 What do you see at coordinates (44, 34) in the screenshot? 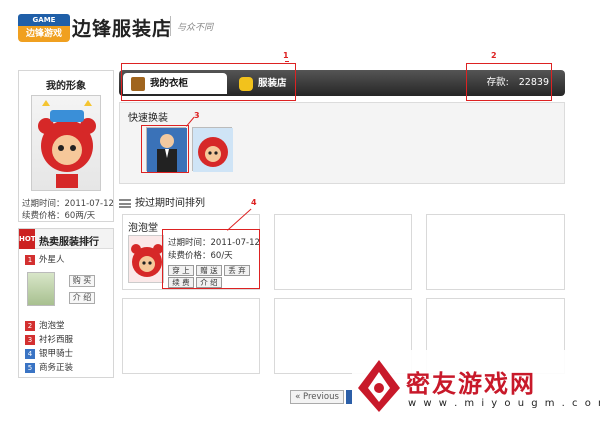
I see `logo-main-text: 边锋游戏` at bounding box center [44, 34].